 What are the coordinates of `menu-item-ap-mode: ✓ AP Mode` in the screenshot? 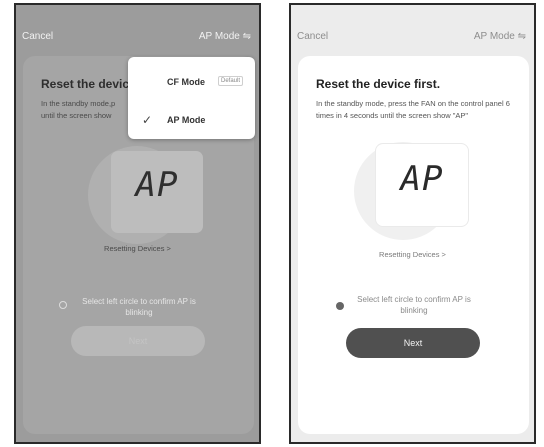 It's located at (191, 120).